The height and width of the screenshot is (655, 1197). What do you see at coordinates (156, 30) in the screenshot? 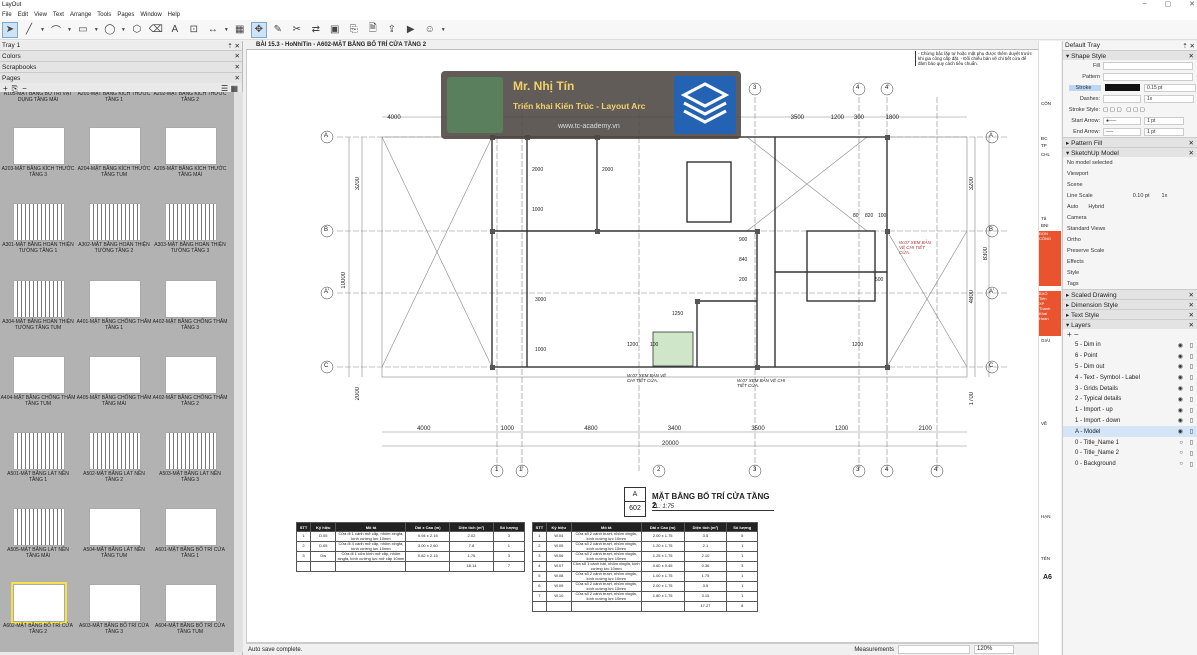
I see `eraser-icon: ⌫` at bounding box center [156, 30].